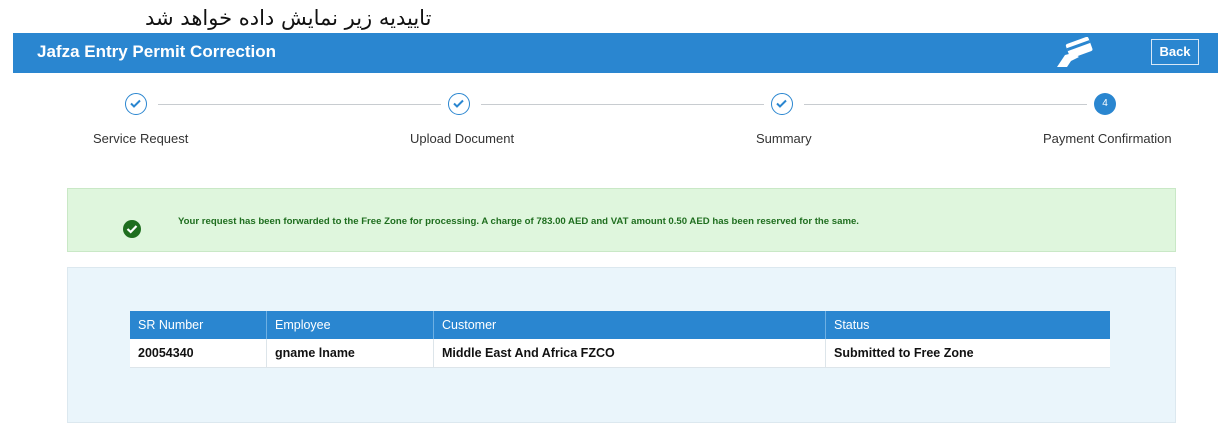 This screenshot has height=423, width=1231. What do you see at coordinates (350, 353) in the screenshot?
I see `employee-cell: gname lname` at bounding box center [350, 353].